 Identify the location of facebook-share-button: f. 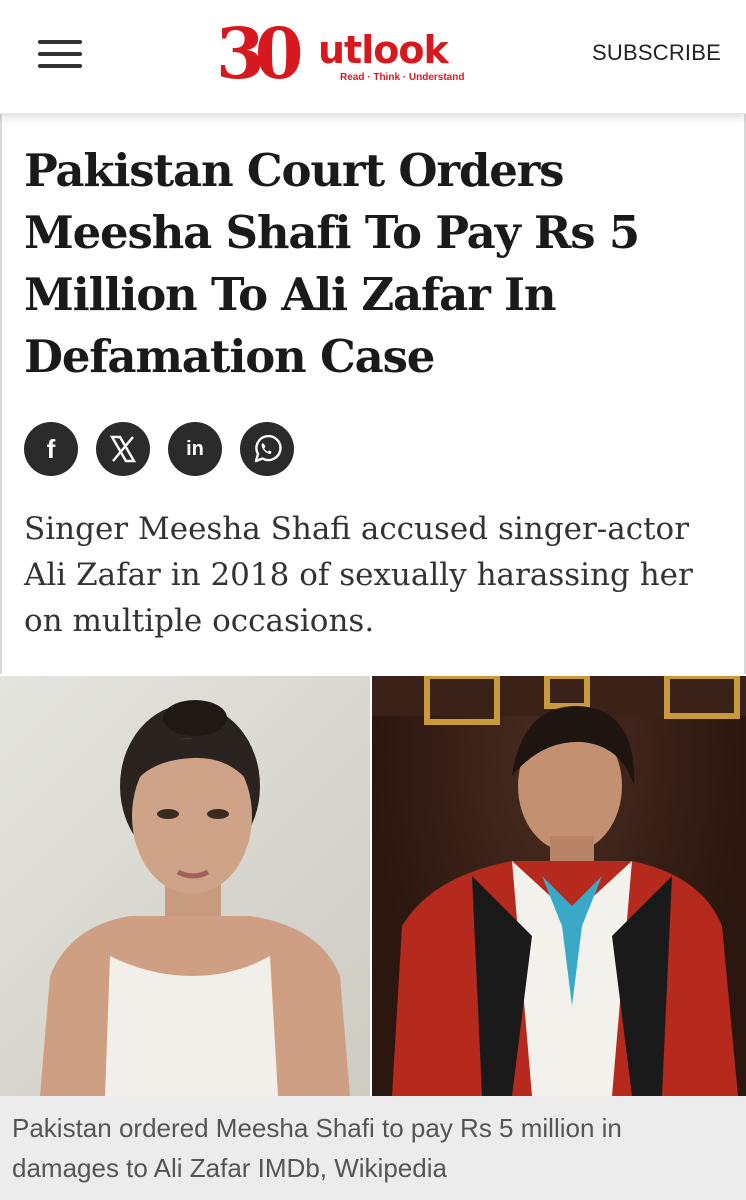
(51, 449).